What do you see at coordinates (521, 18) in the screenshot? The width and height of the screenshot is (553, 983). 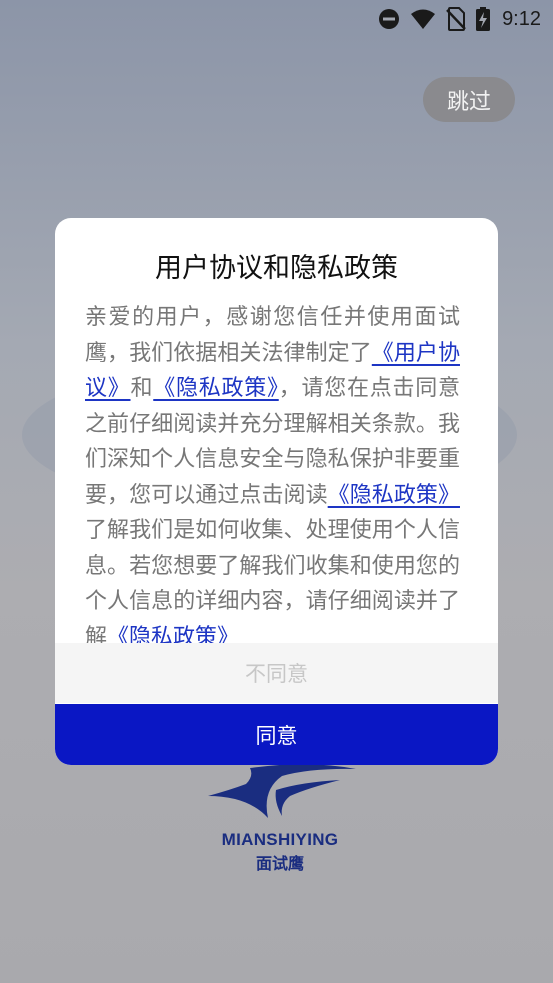 I see `status-time: 9:12` at bounding box center [521, 18].